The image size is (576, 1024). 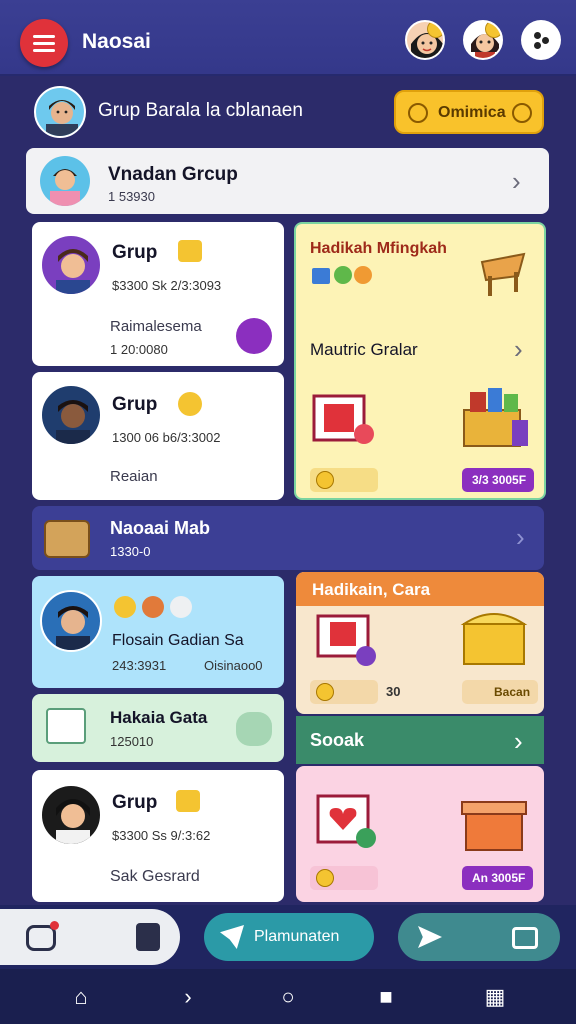 I want to click on group-header: Grup Barala la cblanaen Omimica, so click(x=289, y=112).